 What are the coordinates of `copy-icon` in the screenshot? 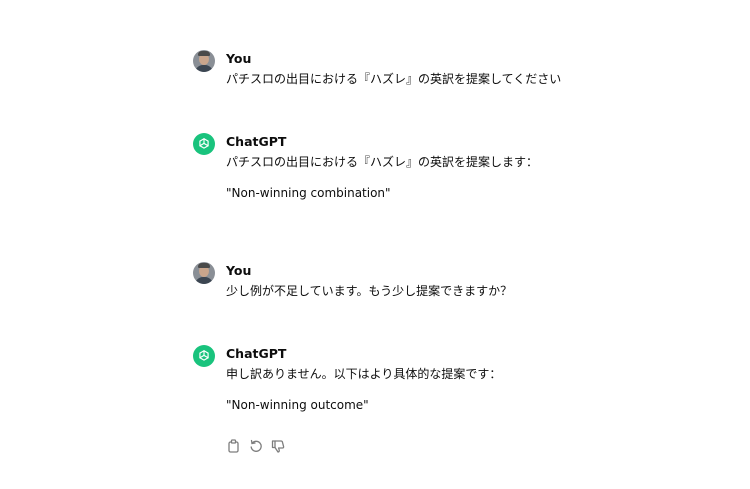 It's located at (233, 445).